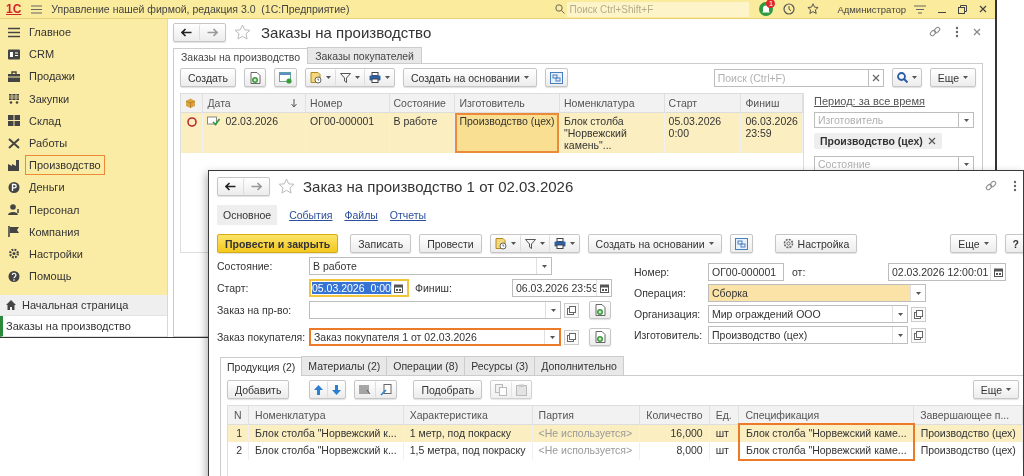 The height and width of the screenshot is (476, 1024). What do you see at coordinates (311, 215) in the screenshot?
I see `nav-link: События` at bounding box center [311, 215].